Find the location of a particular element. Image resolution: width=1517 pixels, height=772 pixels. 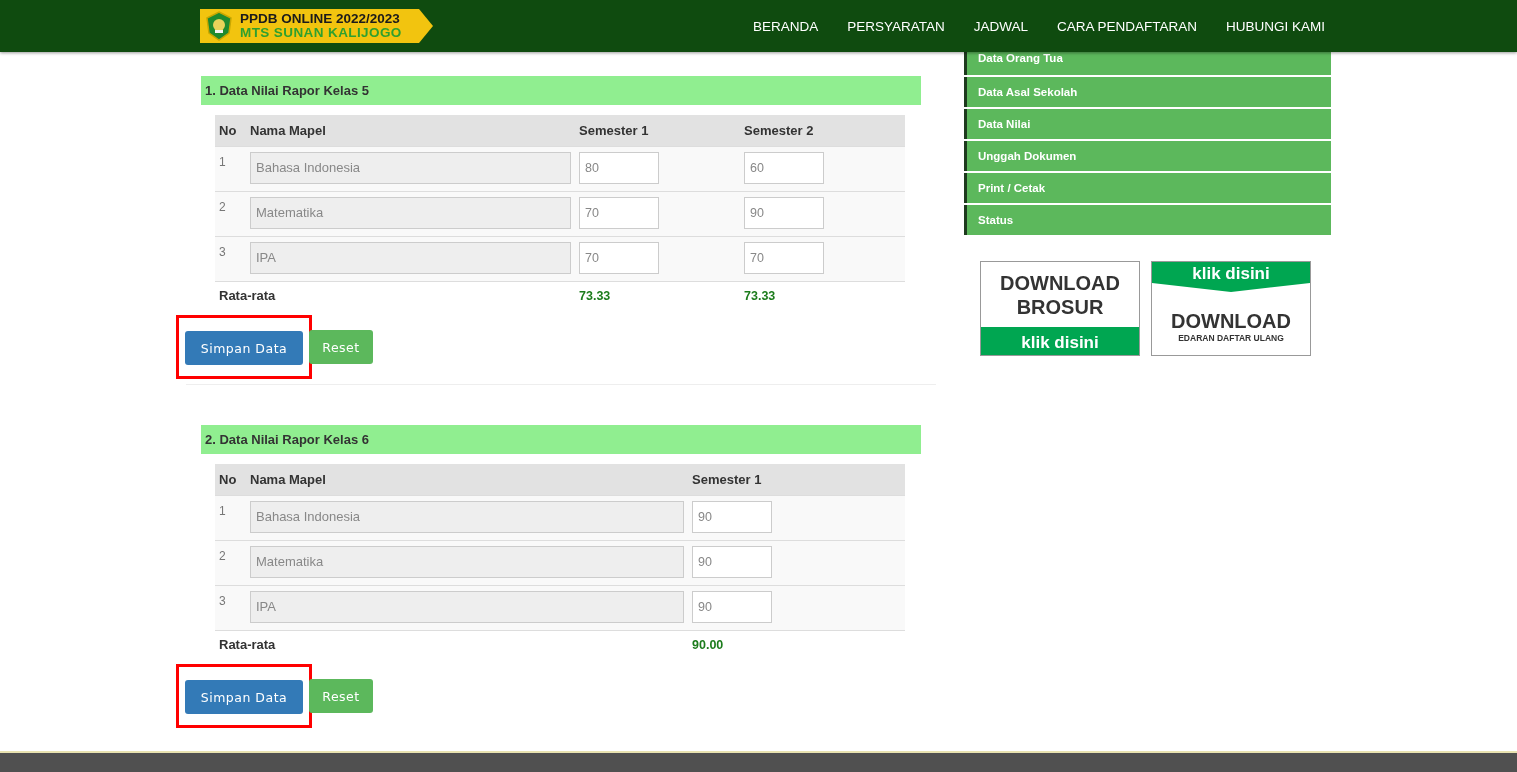

score-field: 60 is located at coordinates (784, 167).